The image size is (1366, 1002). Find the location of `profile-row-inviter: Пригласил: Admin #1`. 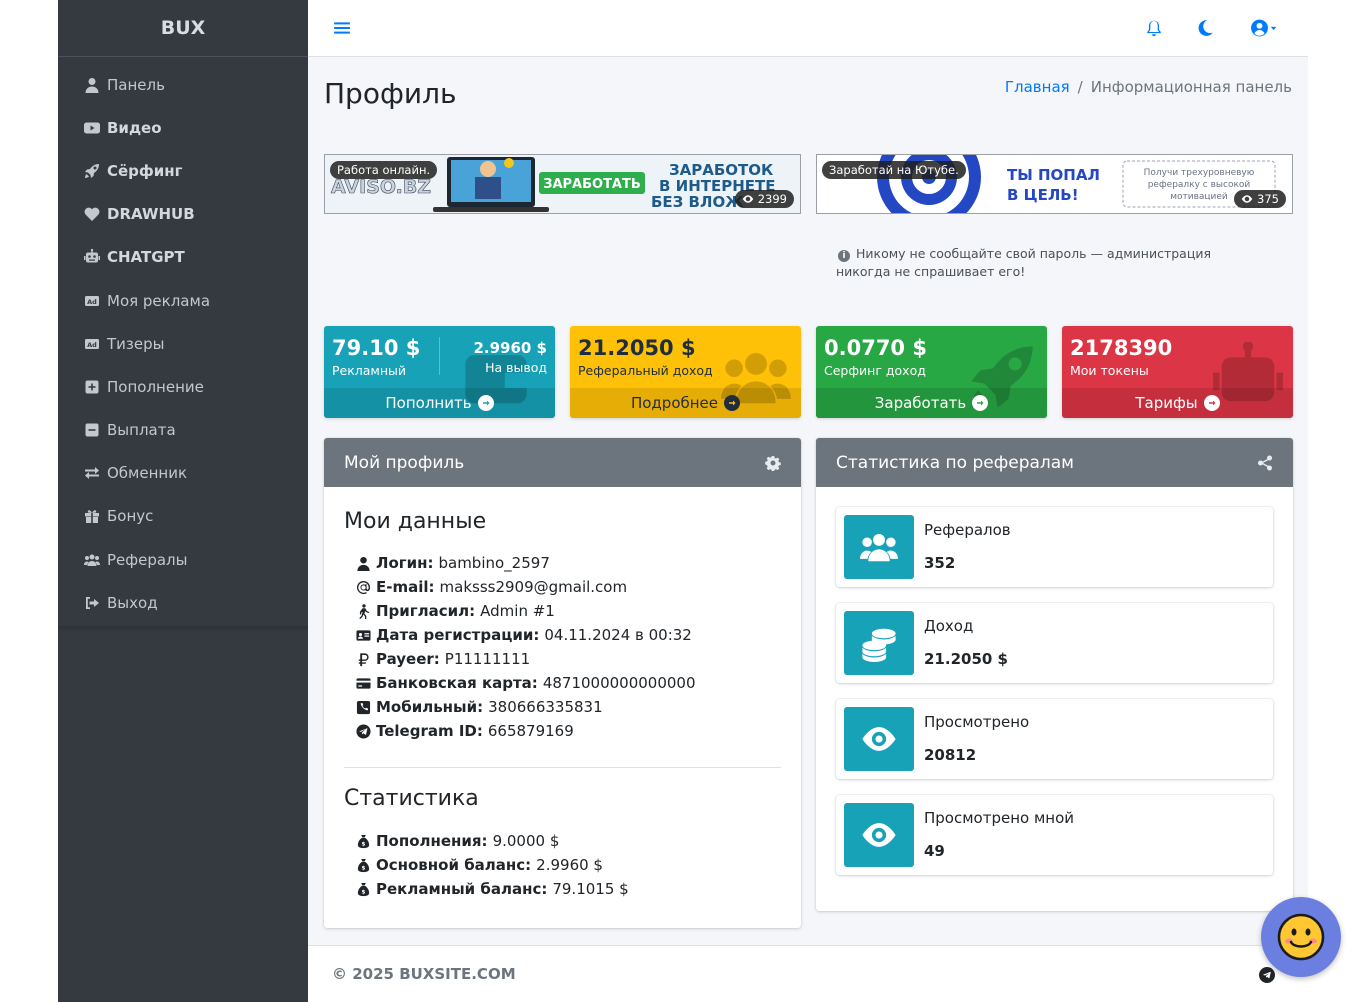

profile-row-inviter: Пригласил: Admin #1 is located at coordinates (454, 611).